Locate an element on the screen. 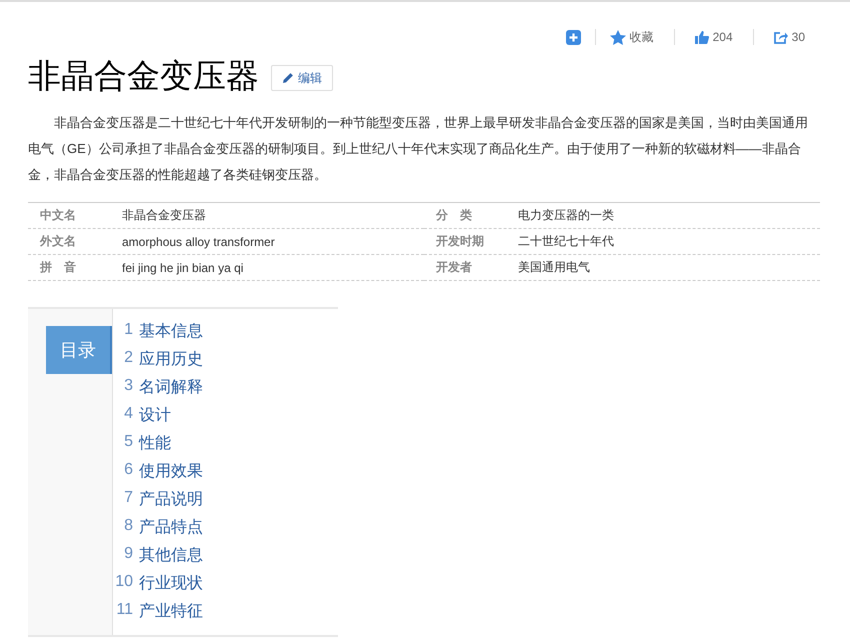  info-value: 电力变压器的一类 is located at coordinates (566, 215).